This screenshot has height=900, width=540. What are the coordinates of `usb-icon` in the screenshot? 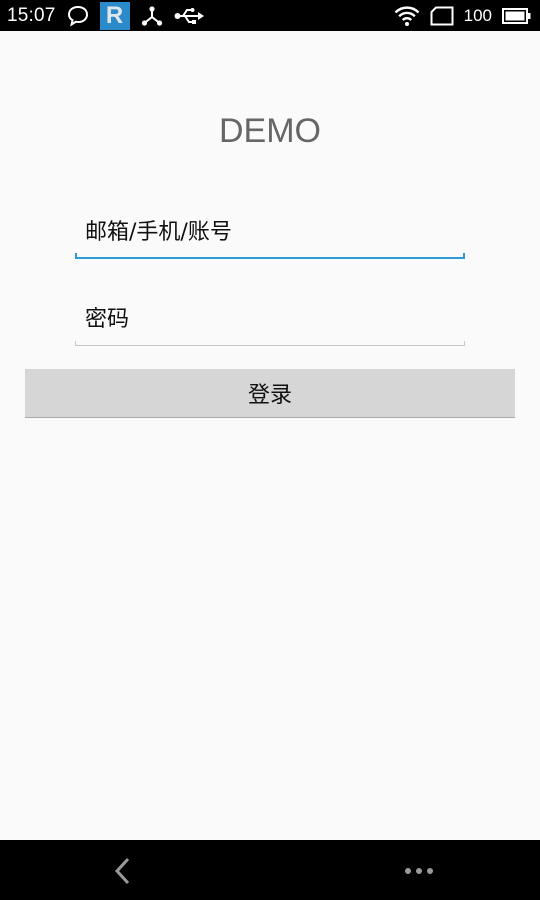 It's located at (189, 16).